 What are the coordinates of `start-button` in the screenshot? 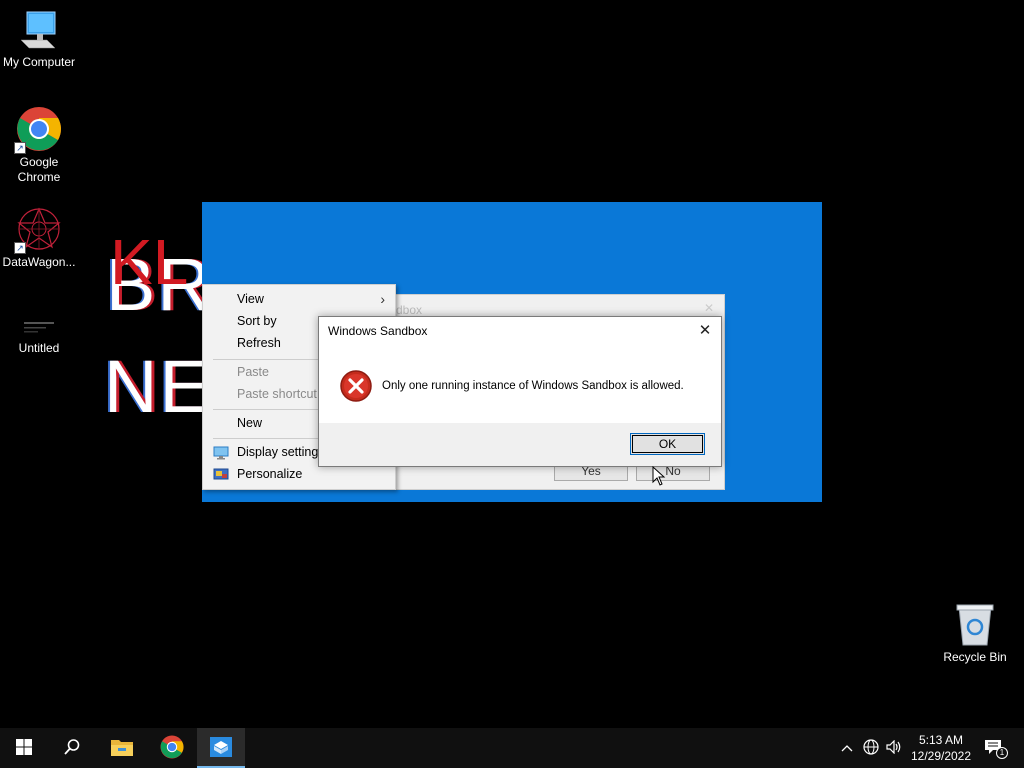 It's located at (24, 748).